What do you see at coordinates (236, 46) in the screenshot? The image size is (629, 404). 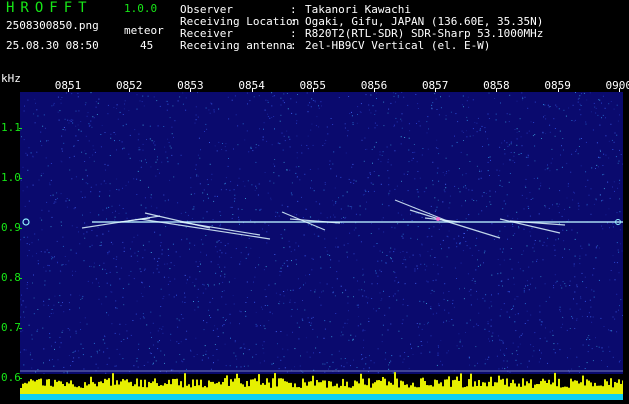 I see `info-label: Receiving antenna` at bounding box center [236, 46].